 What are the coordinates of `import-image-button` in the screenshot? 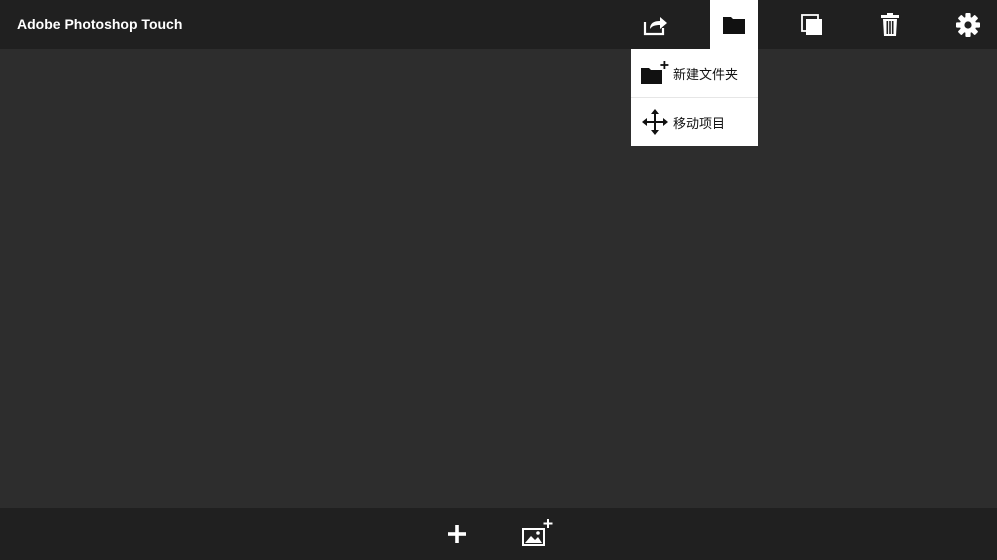 It's located at (537, 534).